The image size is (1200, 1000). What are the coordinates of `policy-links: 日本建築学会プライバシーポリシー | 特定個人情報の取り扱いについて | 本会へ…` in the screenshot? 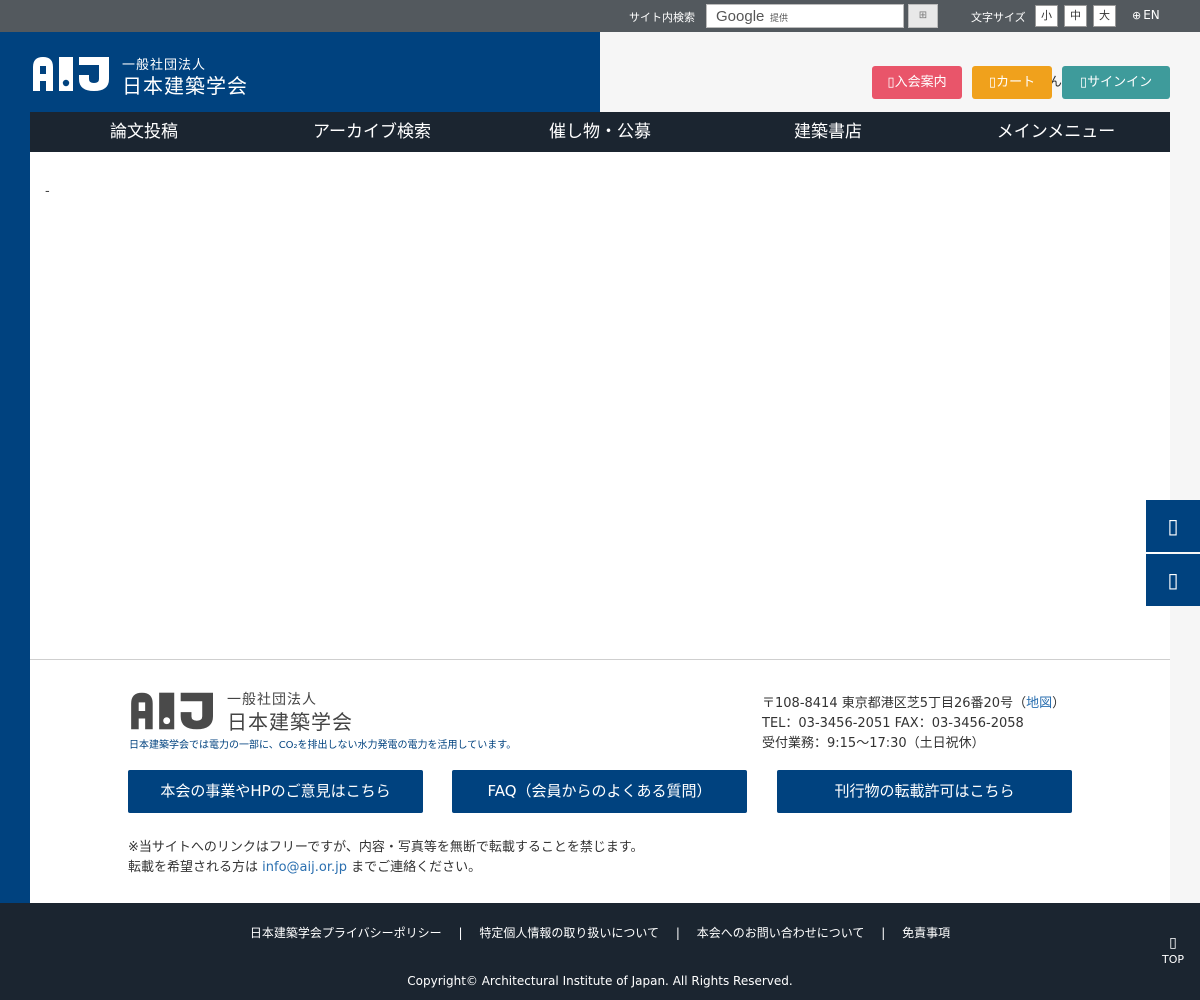 It's located at (600, 932).